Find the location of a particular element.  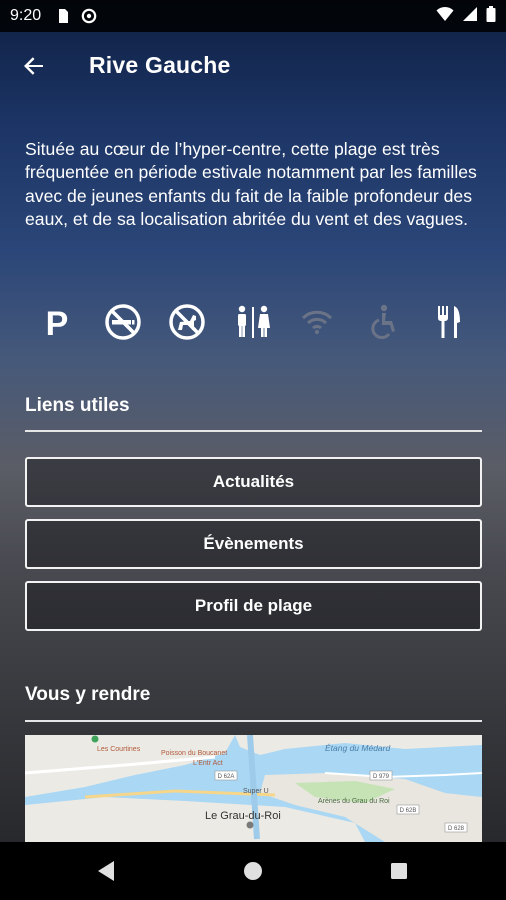

map-road-label: D 628 is located at coordinates (456, 829).